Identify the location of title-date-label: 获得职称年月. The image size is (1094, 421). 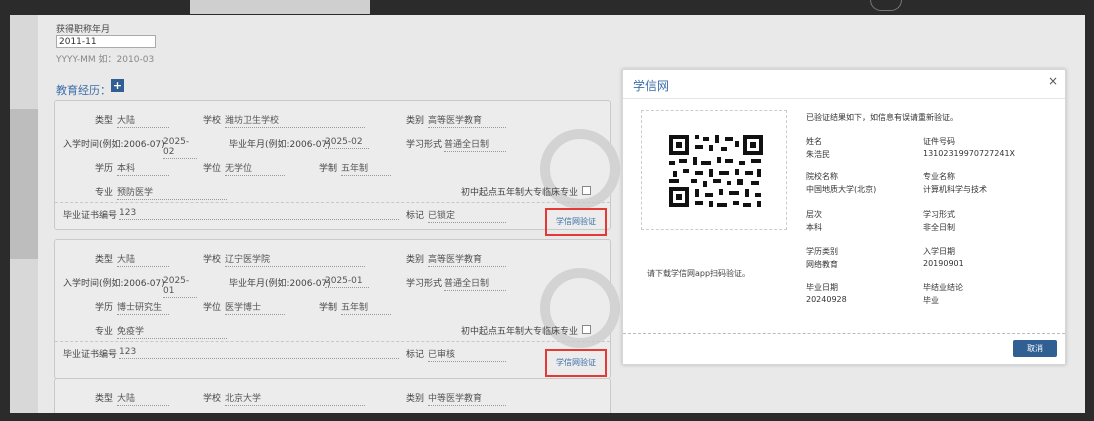
(83, 30).